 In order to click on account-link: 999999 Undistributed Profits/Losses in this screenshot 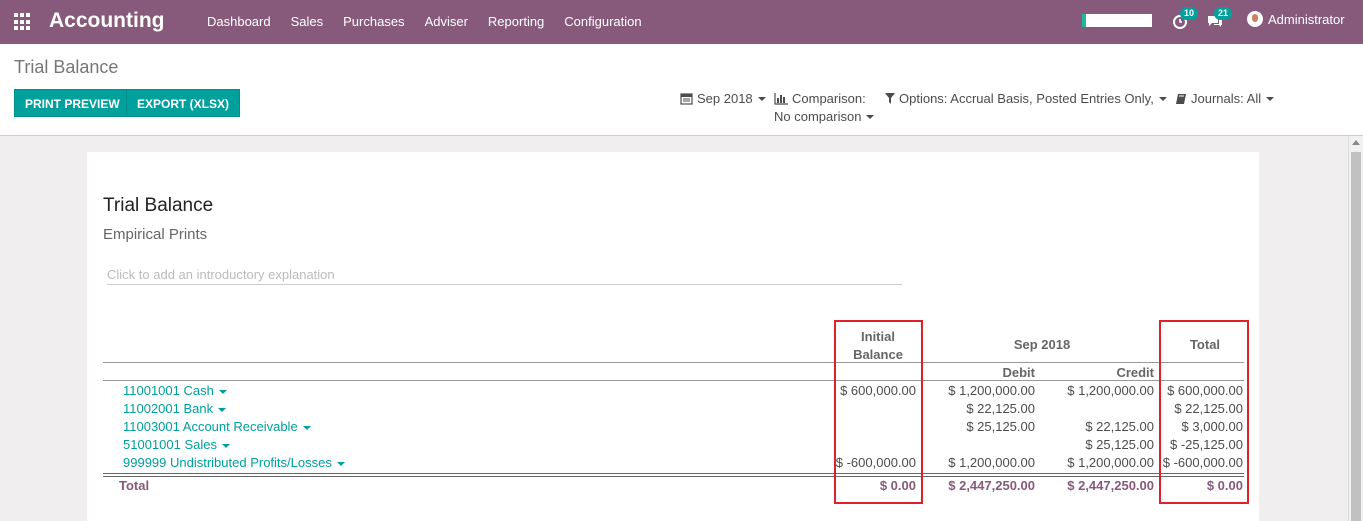, I will do `click(234, 463)`.